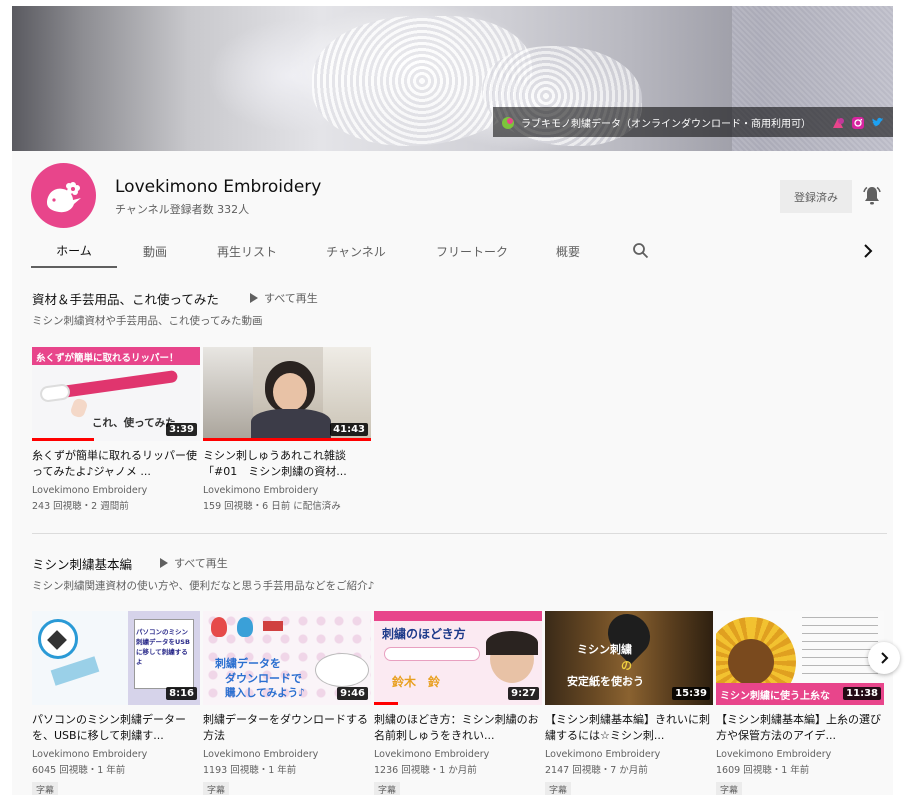 The height and width of the screenshot is (795, 905). What do you see at coordinates (263, 678) in the screenshot?
I see `thumbnail-text: ダウンロードで` at bounding box center [263, 678].